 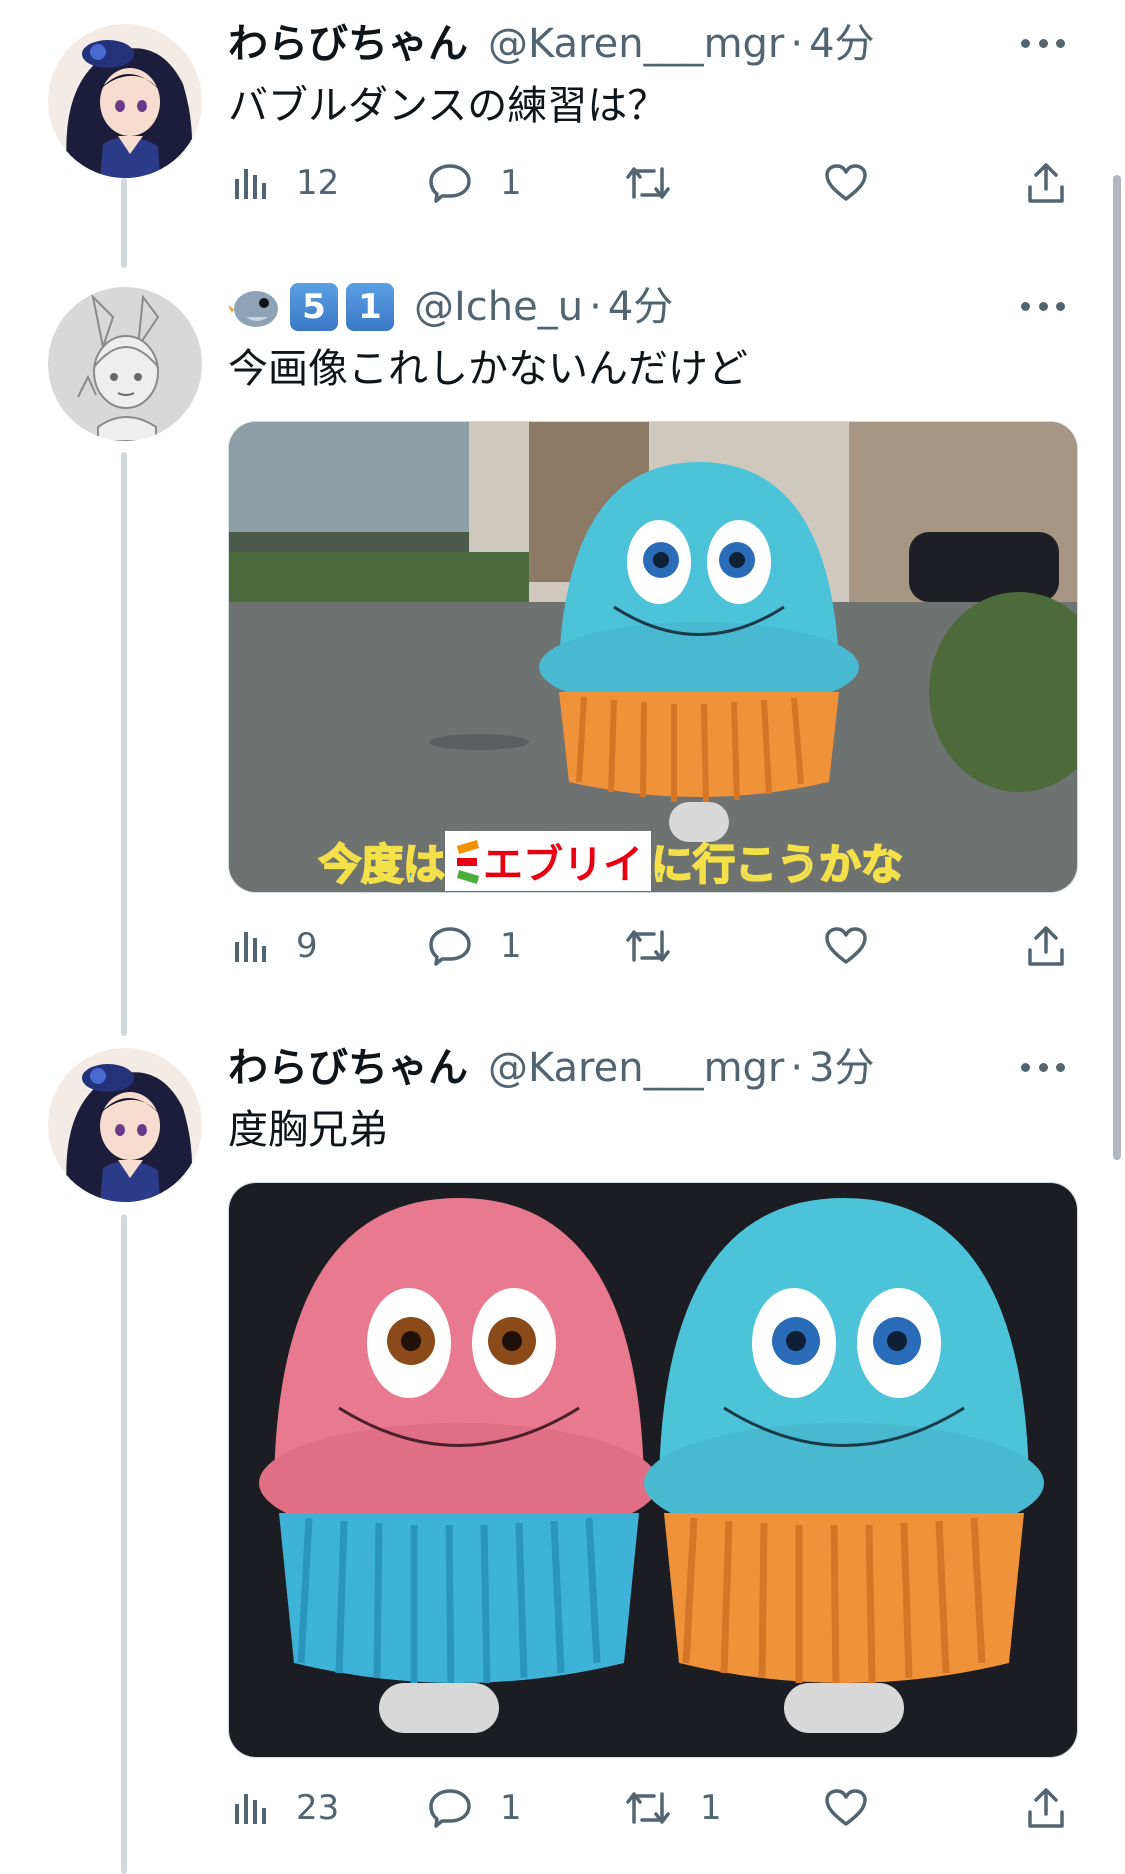 What do you see at coordinates (711, 1808) in the screenshot?
I see `retweet-count: 1` at bounding box center [711, 1808].